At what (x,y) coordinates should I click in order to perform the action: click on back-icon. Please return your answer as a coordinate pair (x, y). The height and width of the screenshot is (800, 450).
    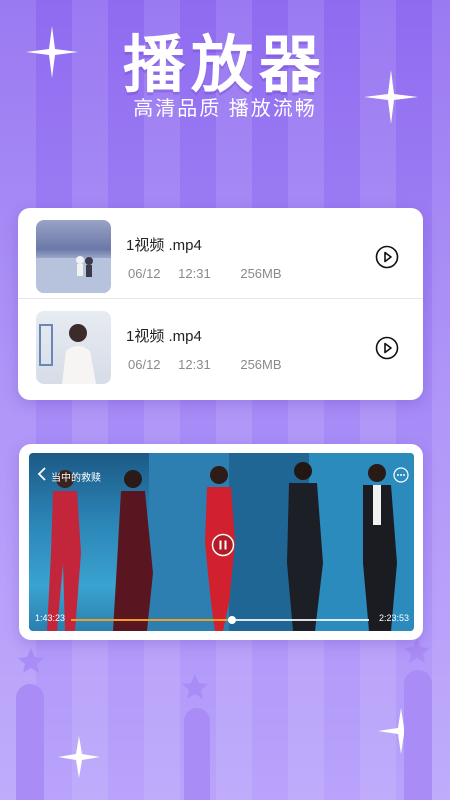
    Looking at the image, I should click on (42, 474).